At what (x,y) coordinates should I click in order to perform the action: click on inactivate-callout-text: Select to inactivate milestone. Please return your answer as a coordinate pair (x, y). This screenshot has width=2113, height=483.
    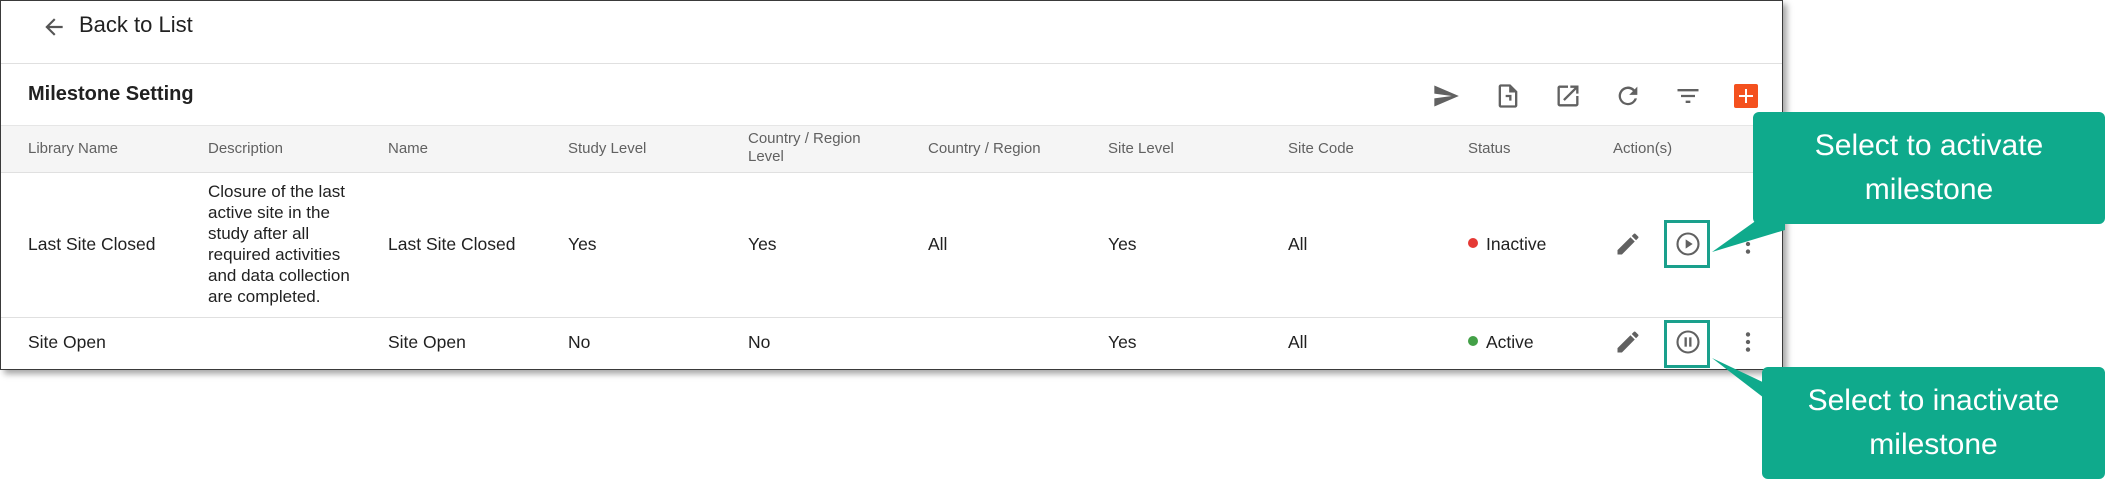
    Looking at the image, I should click on (1933, 422).